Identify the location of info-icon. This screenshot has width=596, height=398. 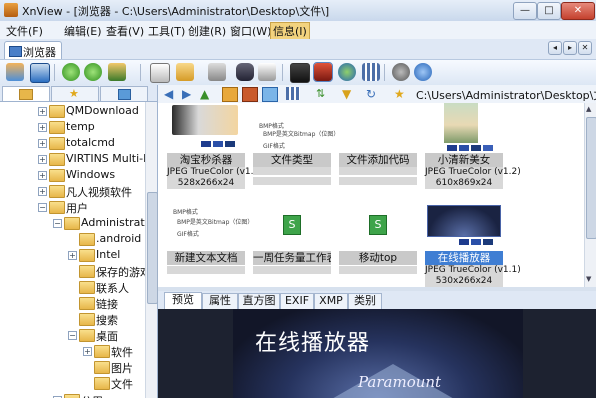
(423, 72).